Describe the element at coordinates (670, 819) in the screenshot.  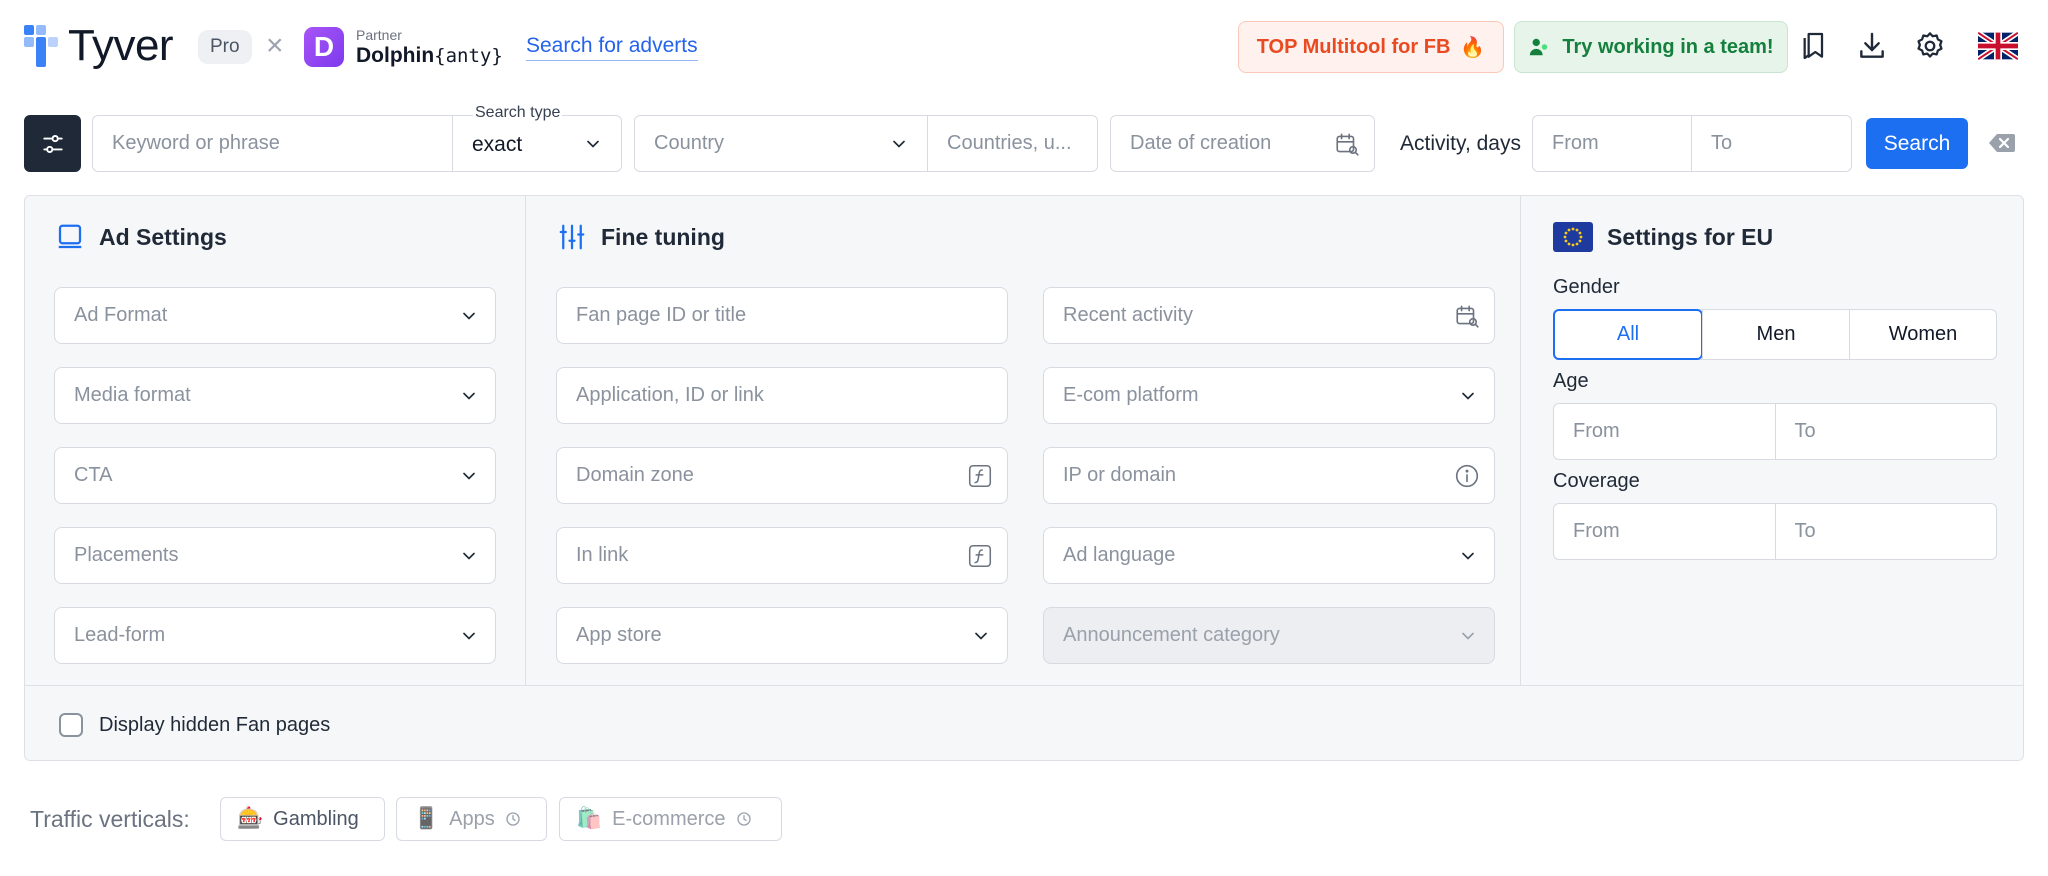
I see `chip-ecommerce: 🛍️ E-commerce` at that location.